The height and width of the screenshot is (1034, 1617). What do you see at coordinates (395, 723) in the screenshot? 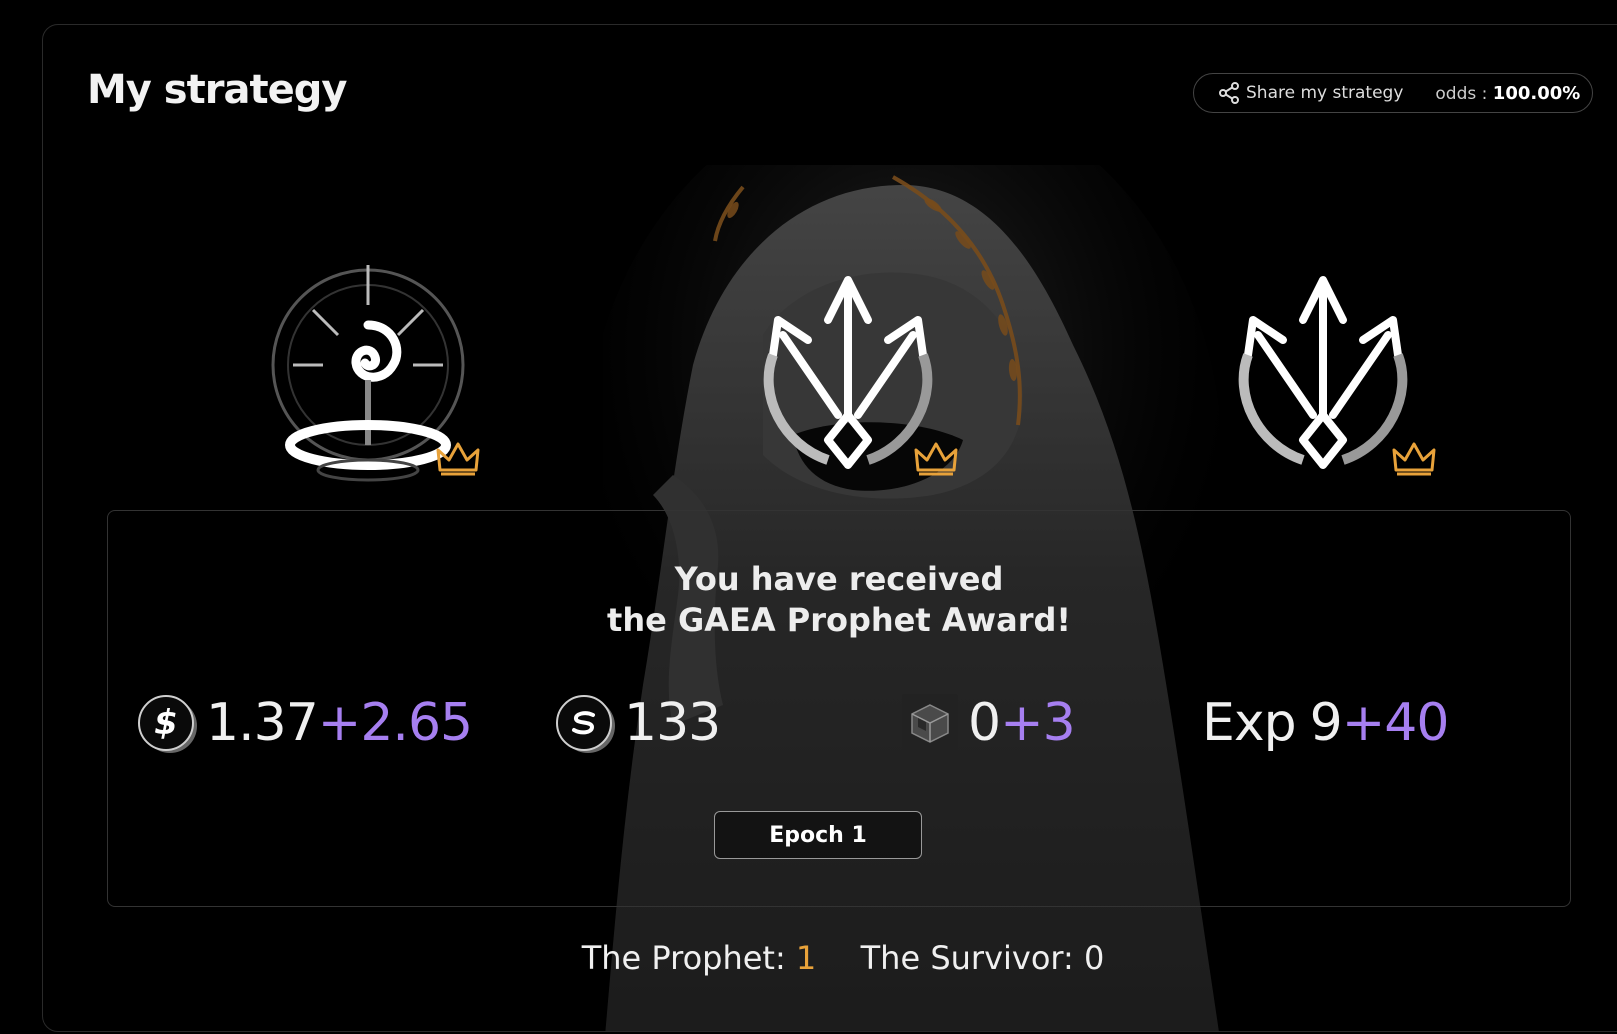
I see `usd-bonus: +2.65` at bounding box center [395, 723].